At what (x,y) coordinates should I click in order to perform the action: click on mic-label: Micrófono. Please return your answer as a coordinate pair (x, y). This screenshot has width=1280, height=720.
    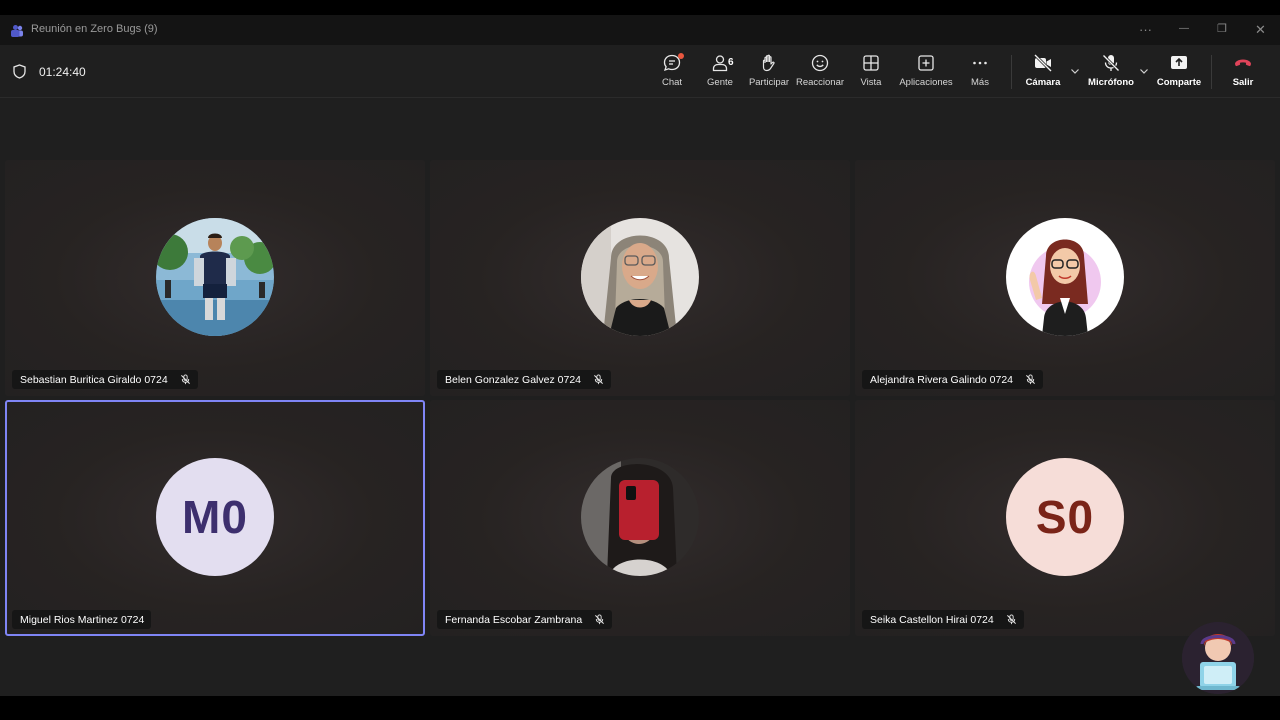
    Looking at the image, I should click on (1111, 82).